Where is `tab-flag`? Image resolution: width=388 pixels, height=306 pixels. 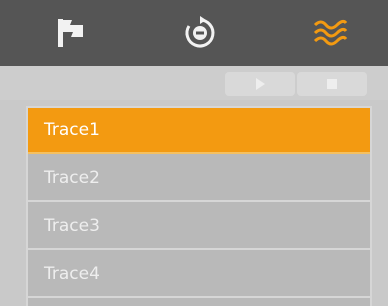
tab-flag is located at coordinates (70, 33).